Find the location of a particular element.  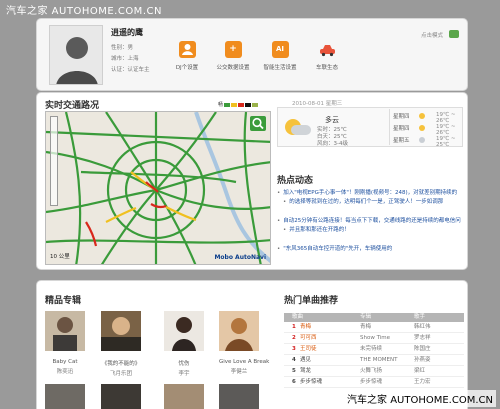

song-rank: 6 is located at coordinates (294, 382).